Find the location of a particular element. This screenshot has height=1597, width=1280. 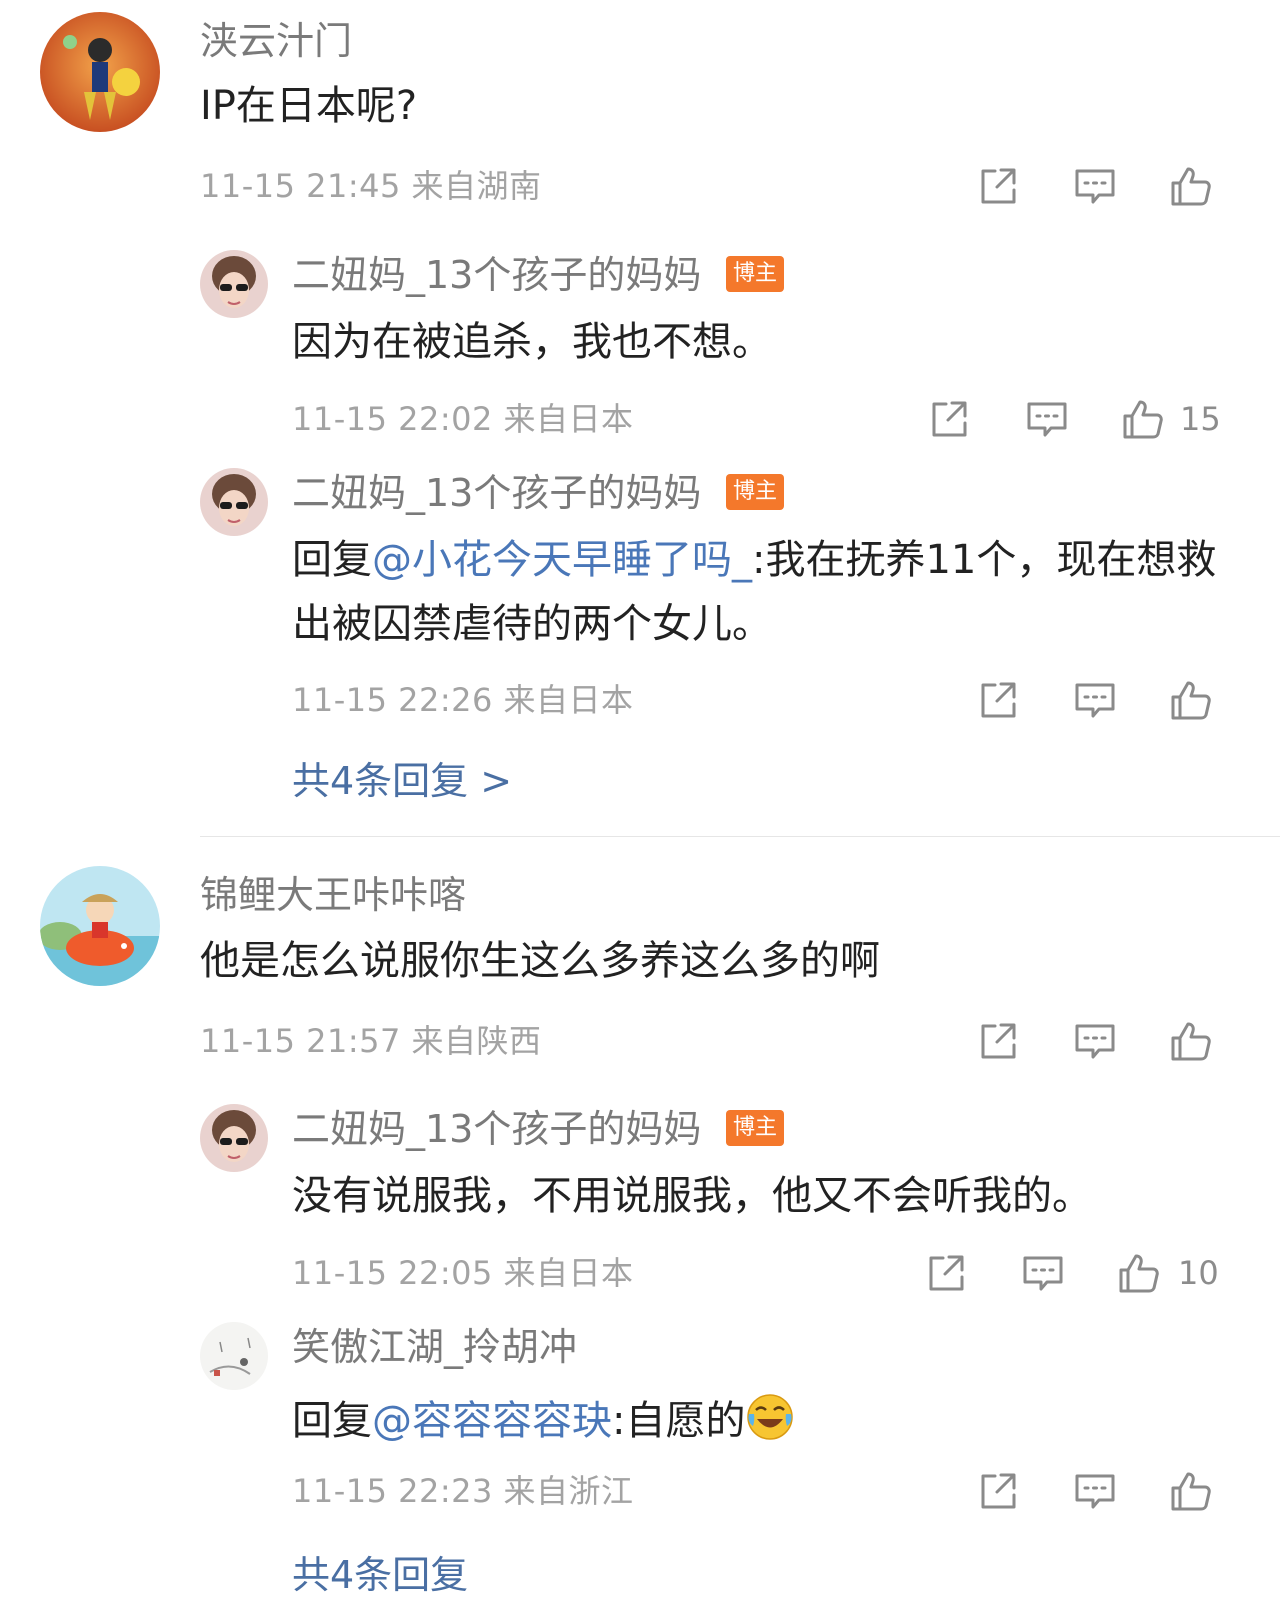

username: 锦鲤大王咔咔喀 is located at coordinates (333, 895).